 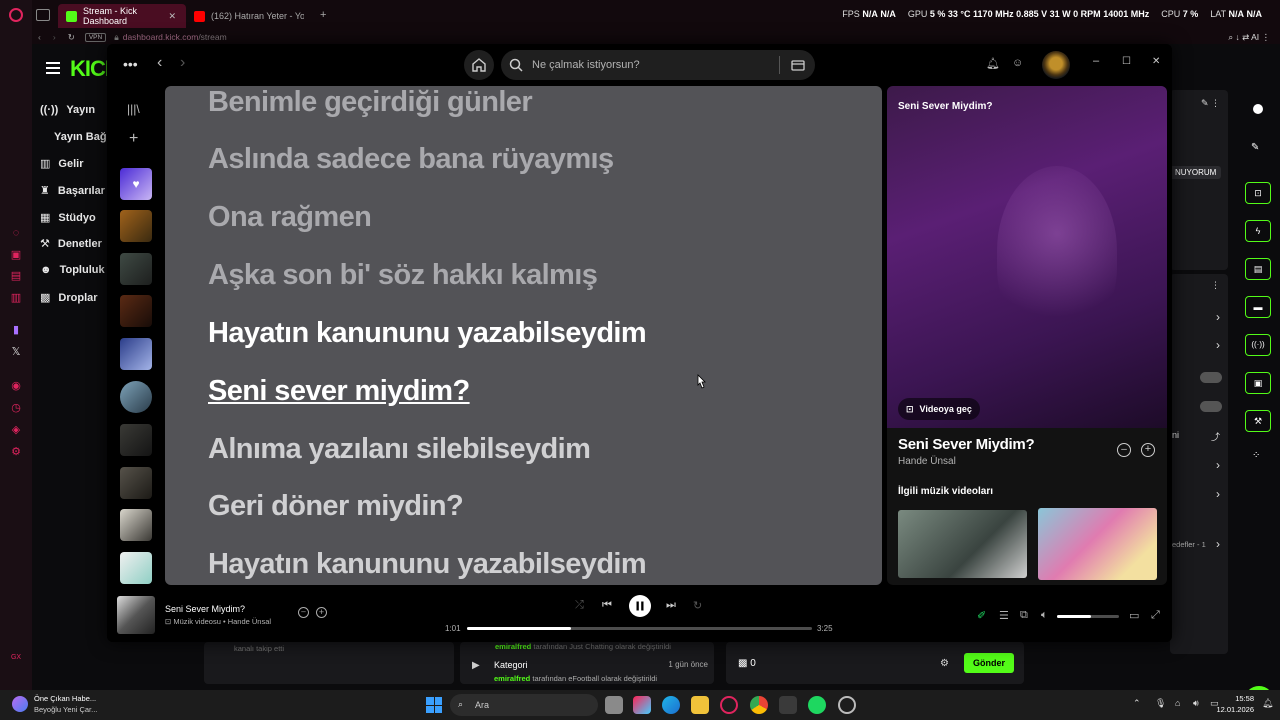 What do you see at coordinates (16, 330) in the screenshot?
I see `twitch-icon: ▮` at bounding box center [16, 330].